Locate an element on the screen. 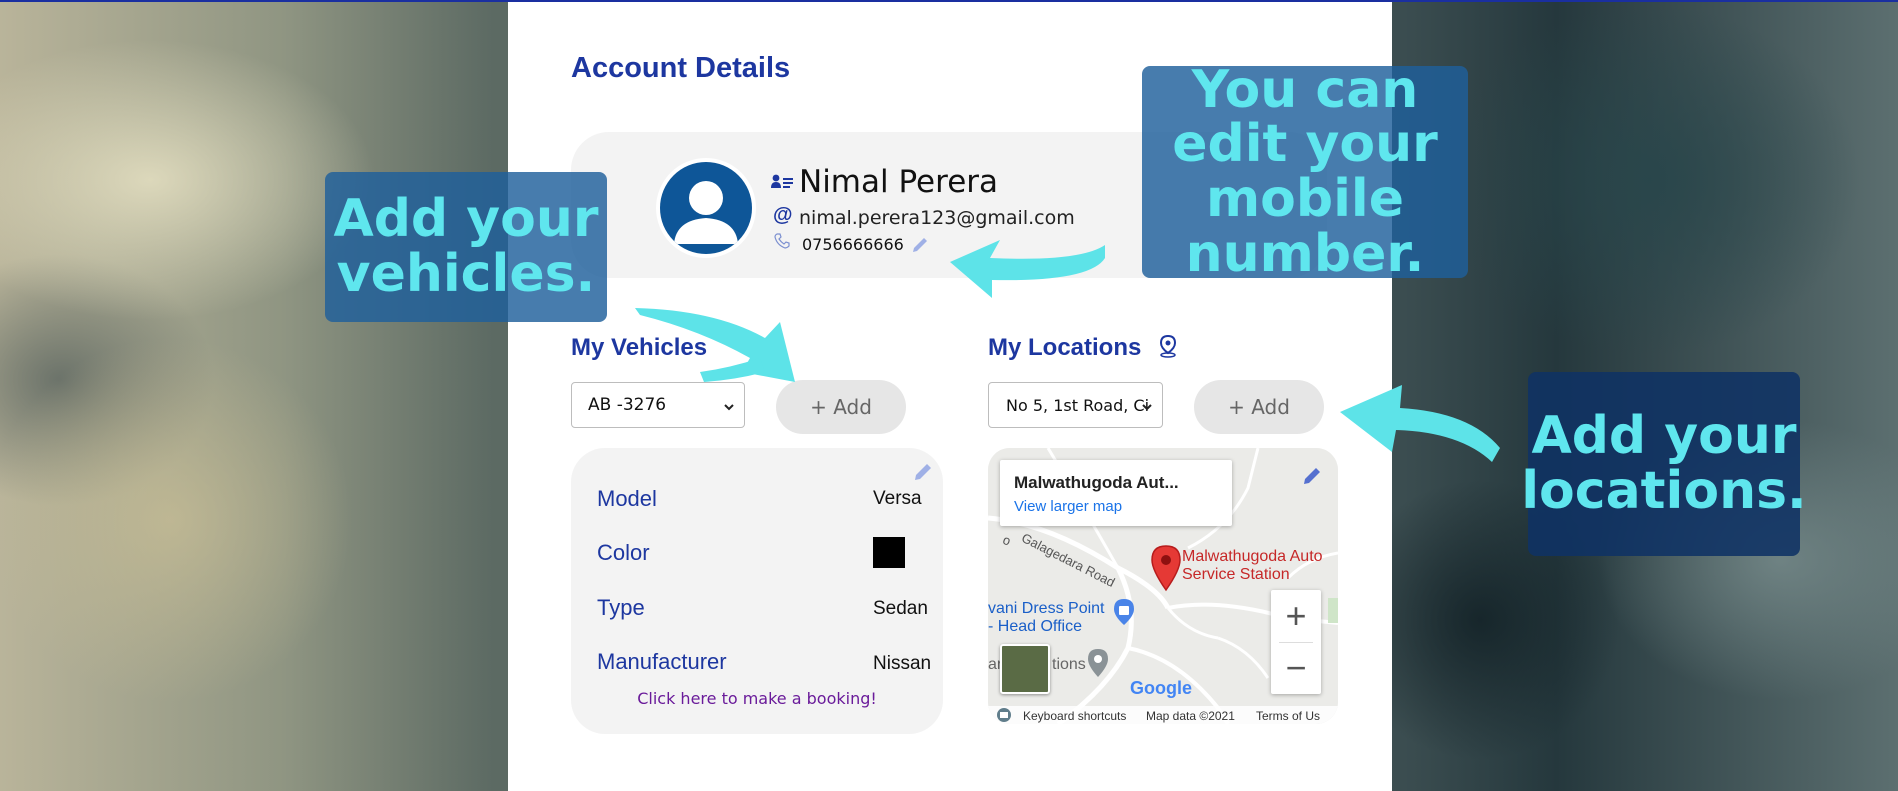 The width and height of the screenshot is (1898, 791). callout-arrows is located at coordinates (1067, 351).